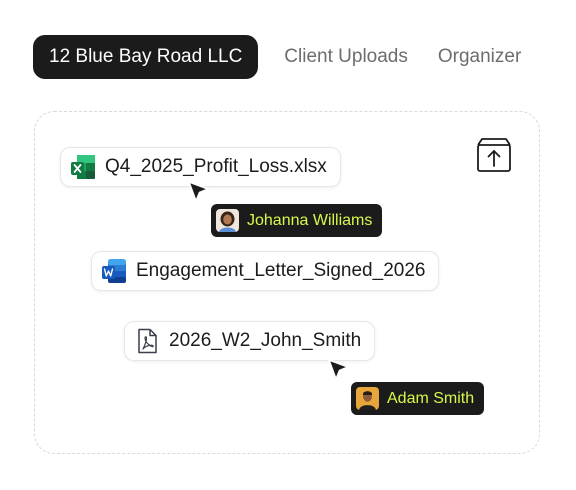 The width and height of the screenshot is (576, 490). Describe the element at coordinates (83, 167) in the screenshot. I see `excel-icon` at that location.